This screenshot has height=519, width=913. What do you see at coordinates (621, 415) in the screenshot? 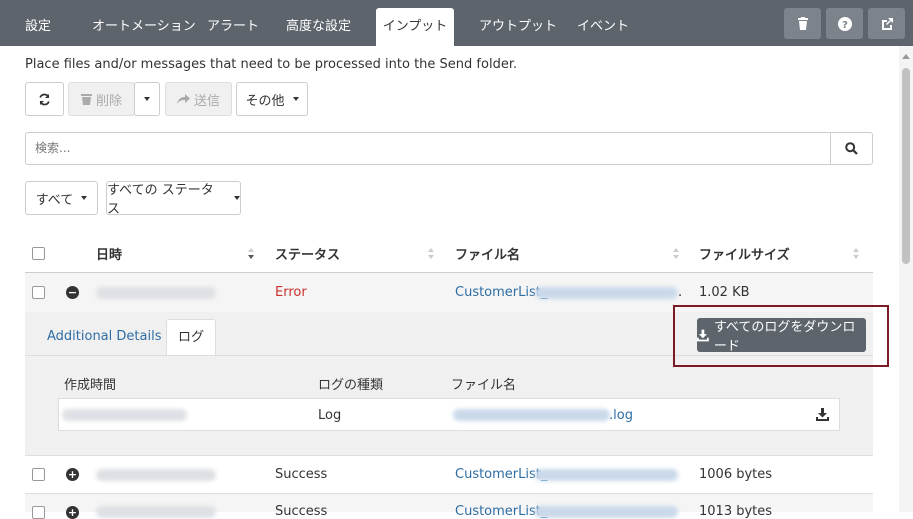
I see `log-filename-link: .log` at bounding box center [621, 415].